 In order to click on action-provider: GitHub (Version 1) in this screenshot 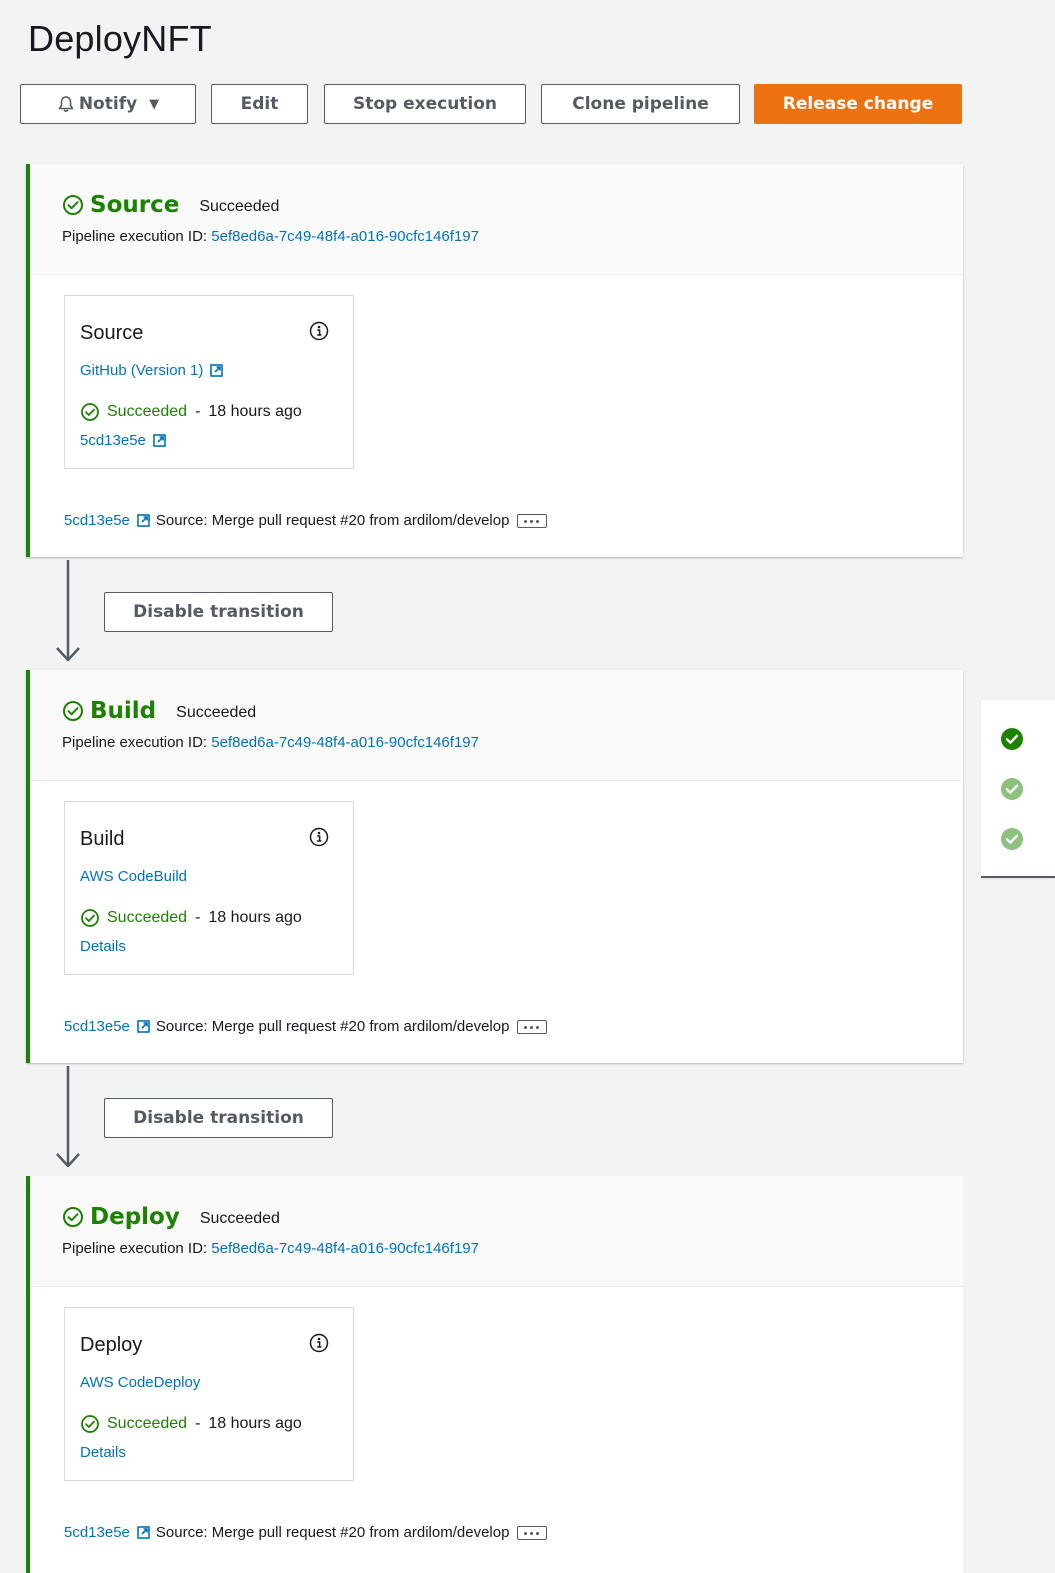, I will do `click(152, 370)`.